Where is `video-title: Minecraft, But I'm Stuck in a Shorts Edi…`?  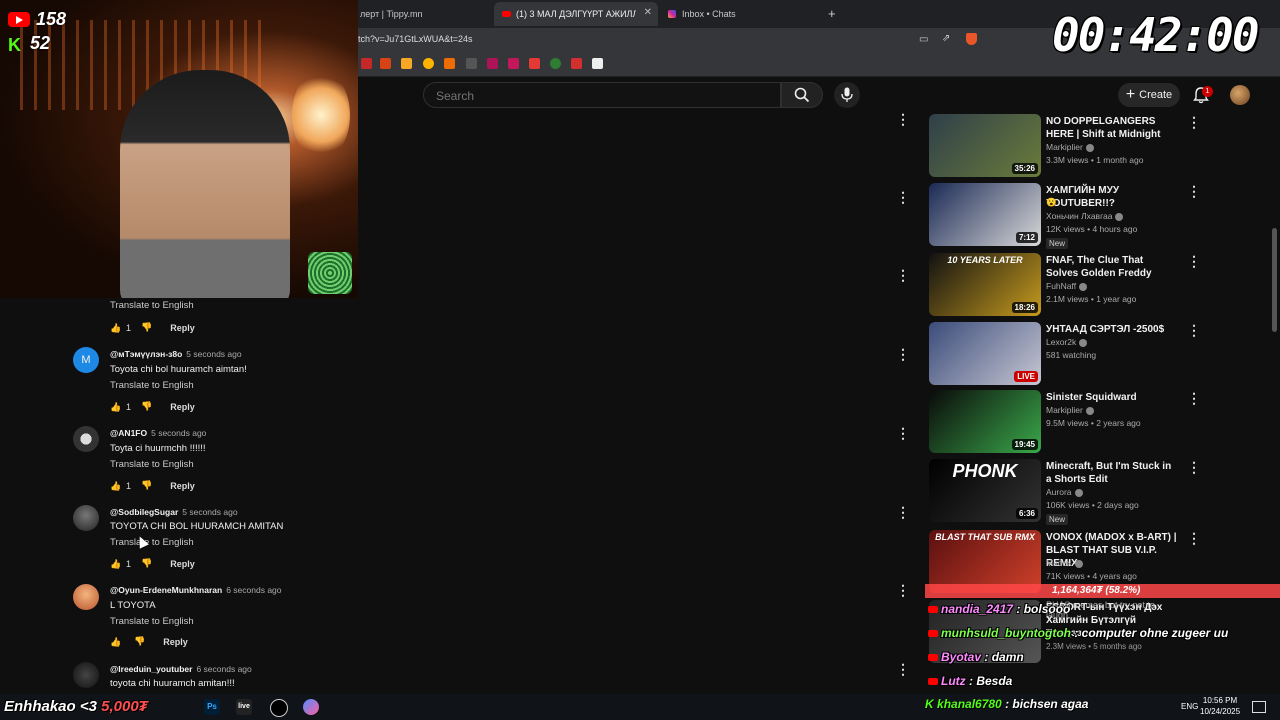
video-title: Minecraft, But I'm Stuck in a Shorts Edi… is located at coordinates (1112, 473).